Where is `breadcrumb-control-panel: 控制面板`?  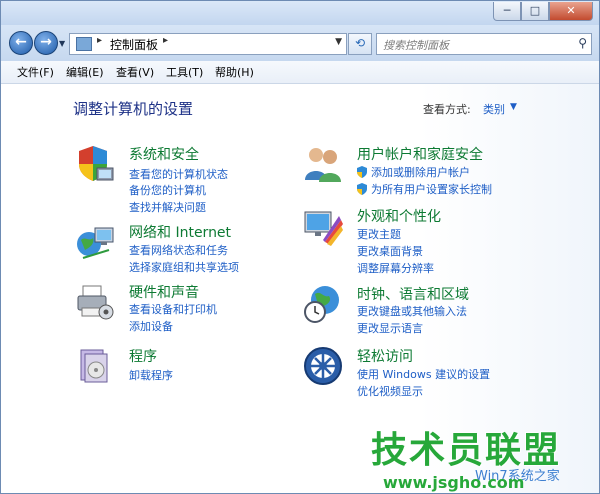
breadcrumb-control-panel: 控制面板 is located at coordinates (134, 44).